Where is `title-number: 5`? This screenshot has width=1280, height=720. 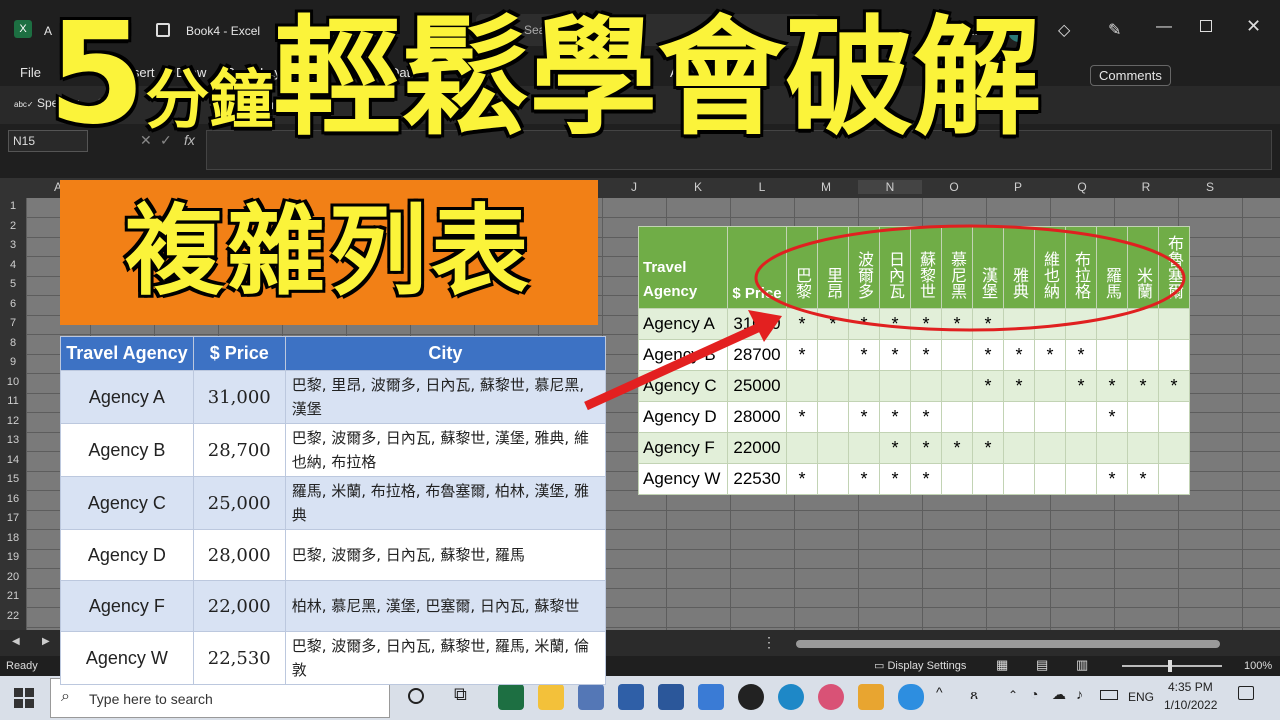
title-number: 5 is located at coordinates (97, 78).